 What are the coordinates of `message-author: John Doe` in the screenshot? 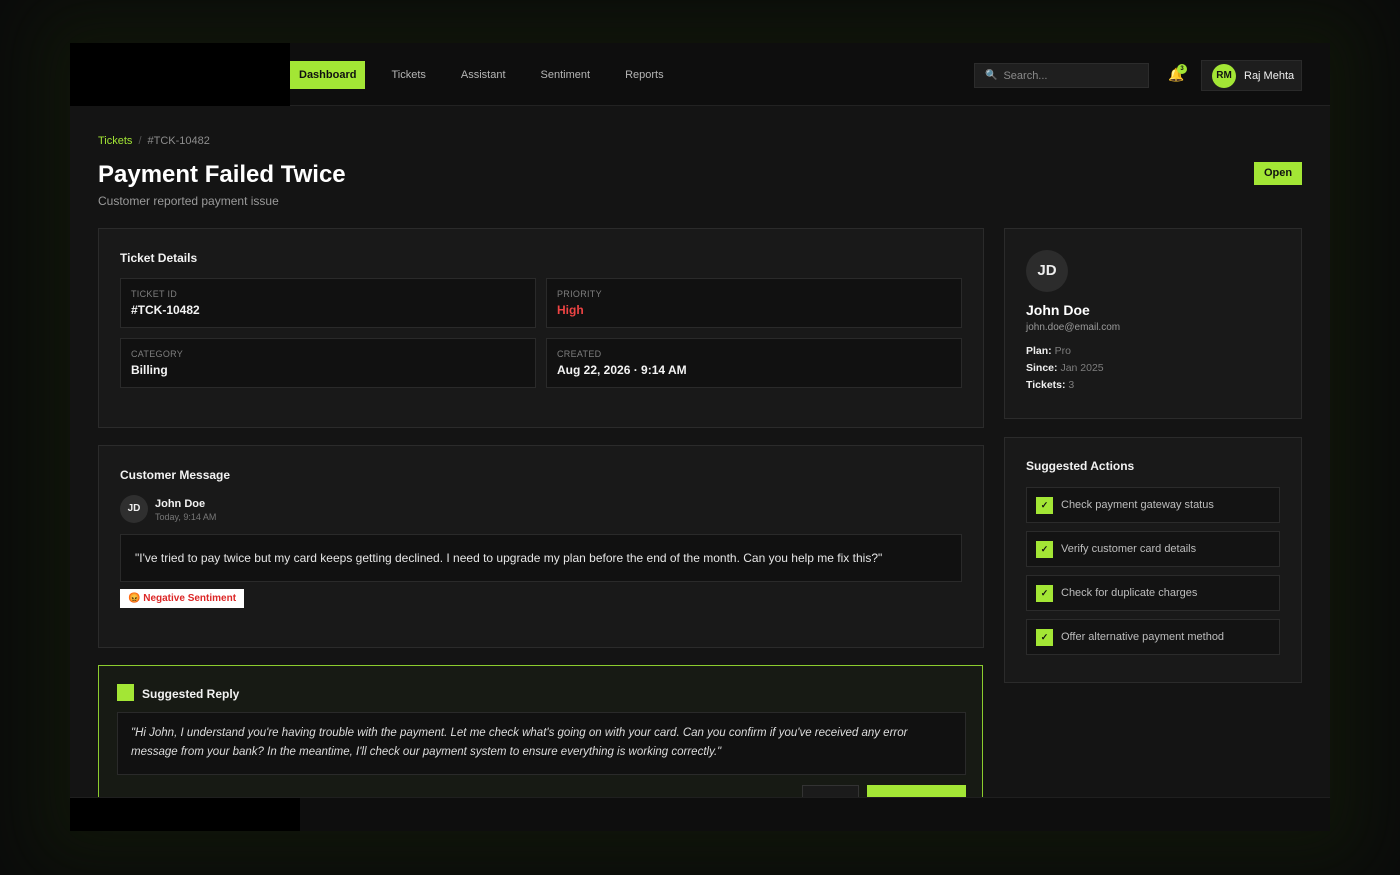 It's located at (180, 504).